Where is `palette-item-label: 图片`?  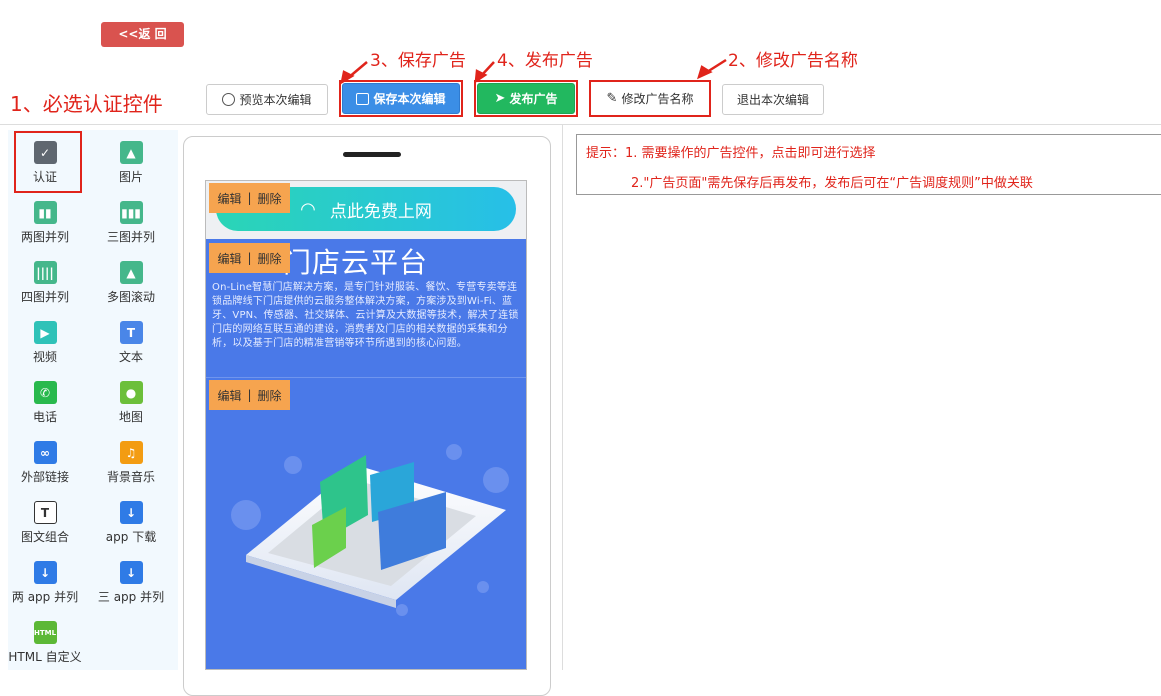
palette-item-label: 图片 is located at coordinates (130, 177).